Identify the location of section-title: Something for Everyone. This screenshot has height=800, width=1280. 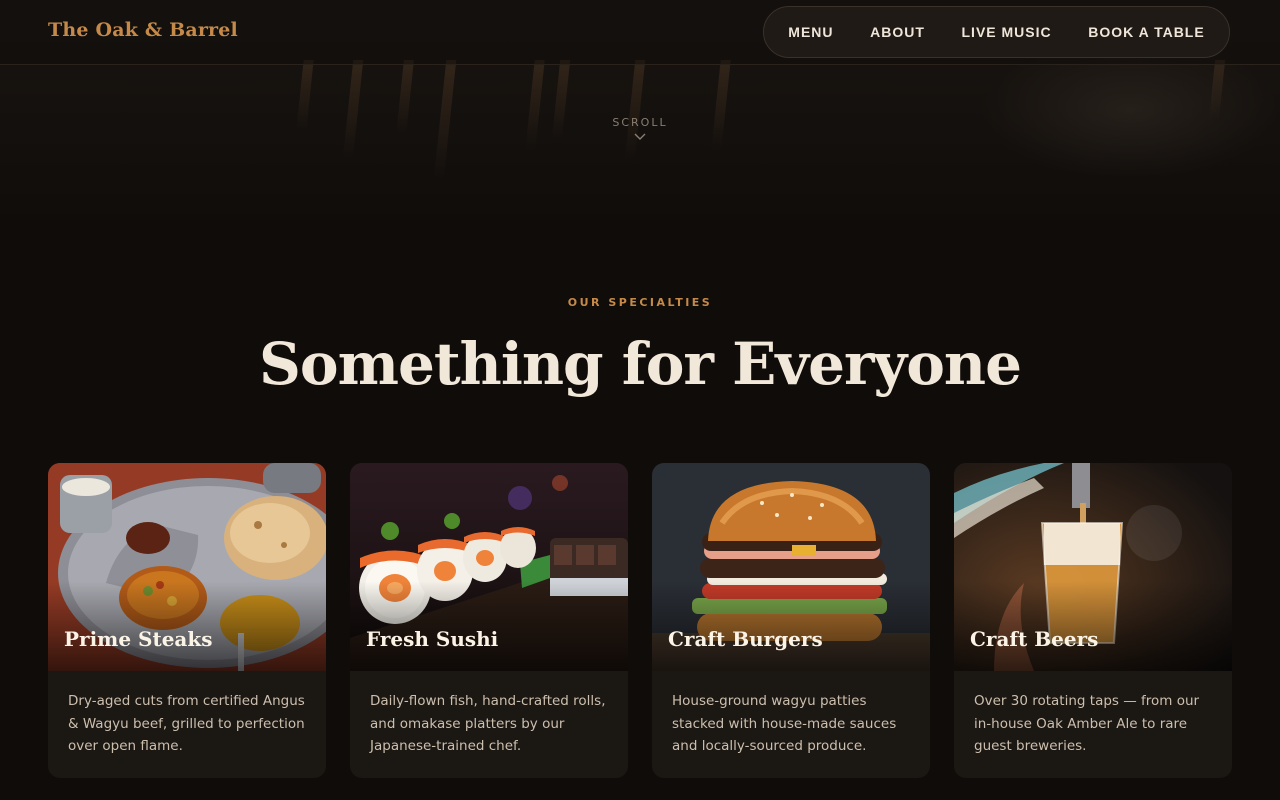
(640, 364).